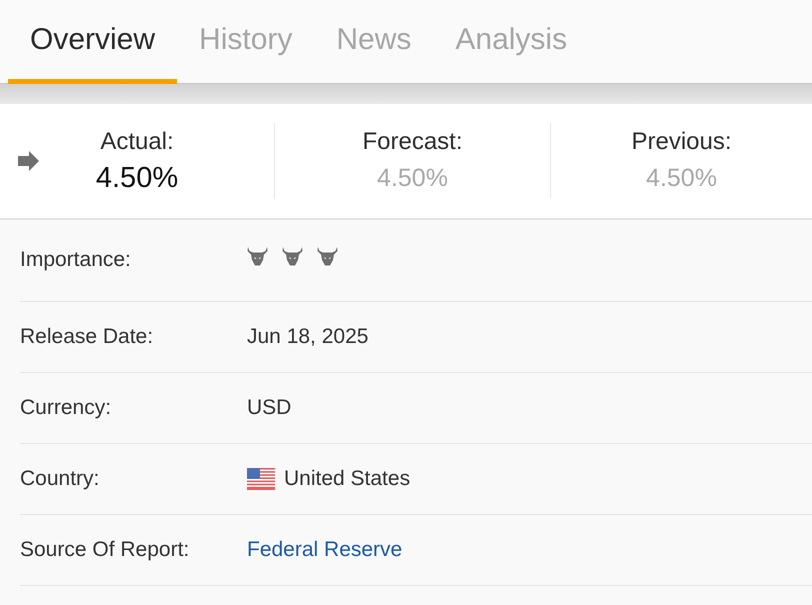  I want to click on tab: News, so click(374, 42).